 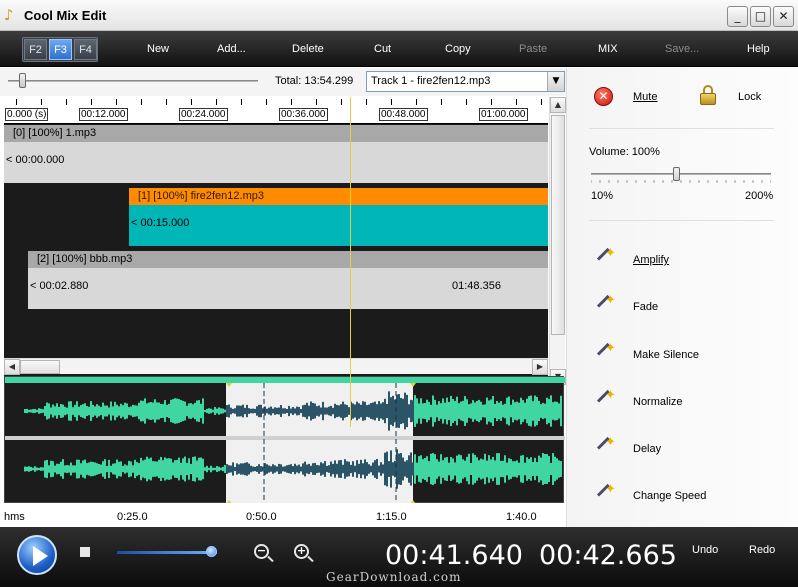 What do you see at coordinates (301, 551) in the screenshot?
I see `zoom-in-icon: +` at bounding box center [301, 551].